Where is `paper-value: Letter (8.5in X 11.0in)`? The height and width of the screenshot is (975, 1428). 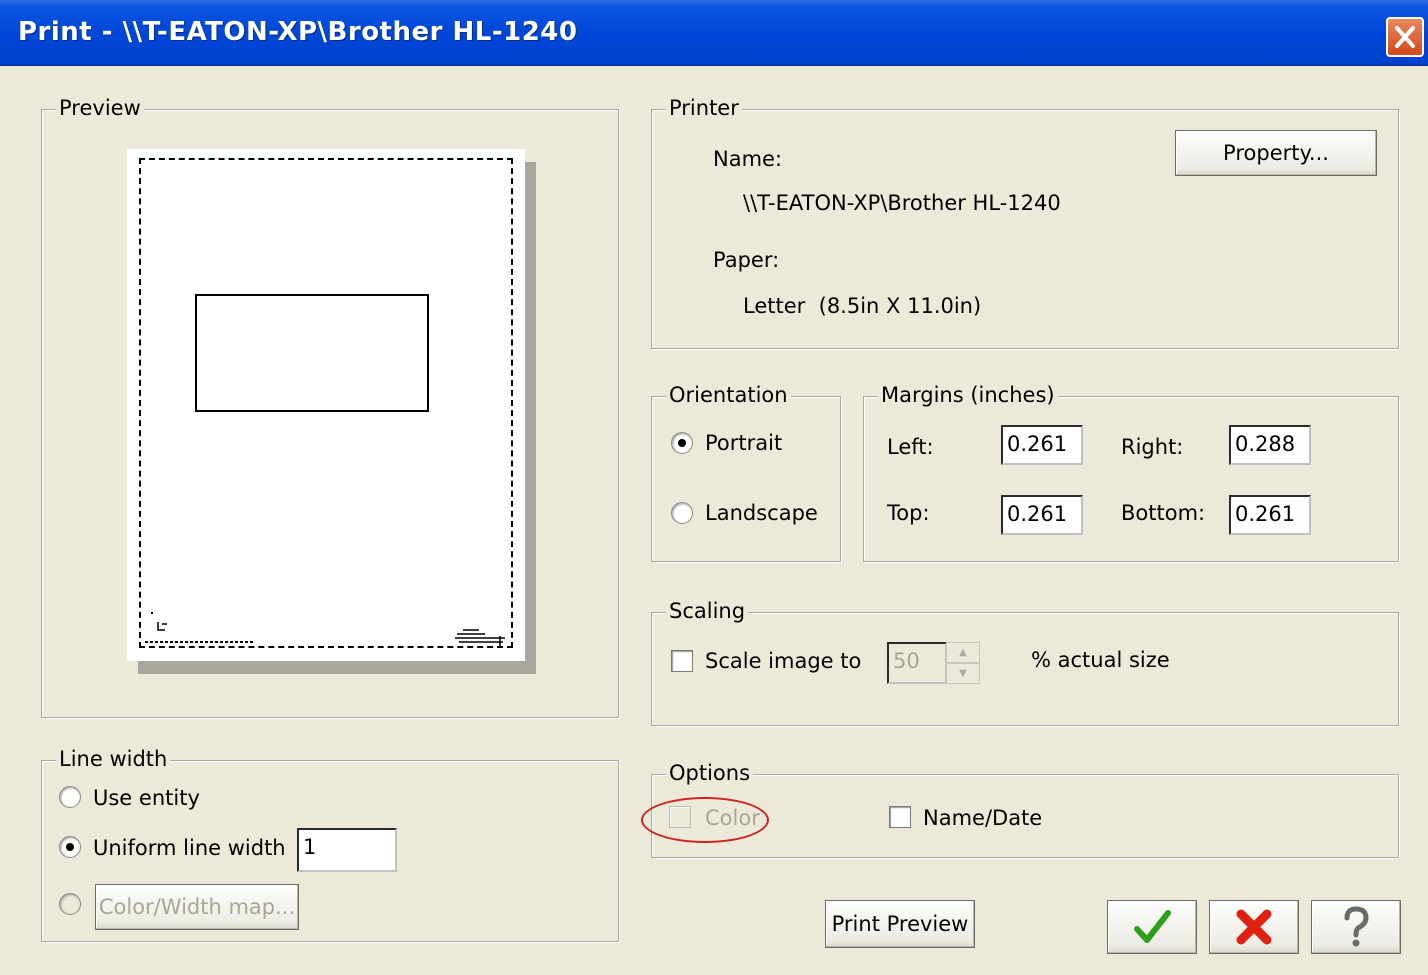
paper-value: Letter (8.5in X 11.0in) is located at coordinates (862, 306).